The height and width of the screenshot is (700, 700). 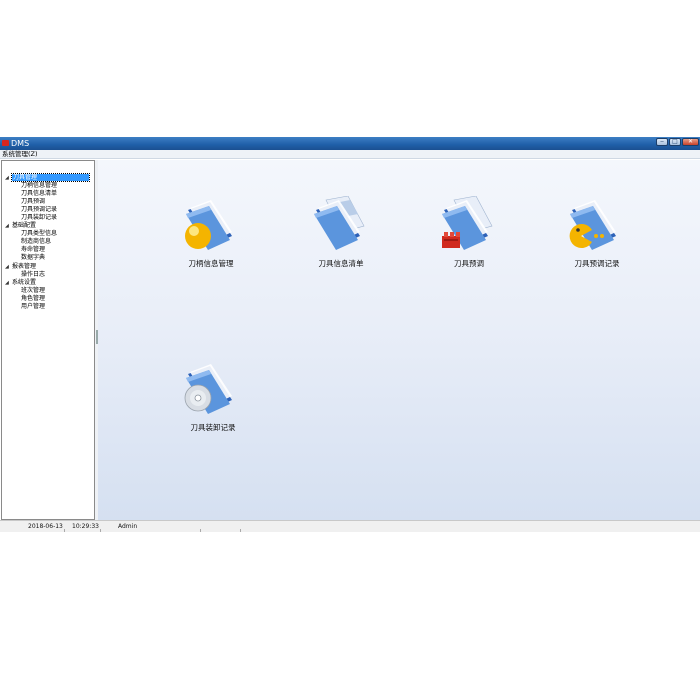 What do you see at coordinates (39, 234) in the screenshot?
I see `tree-item-tool-type: 刀具类型信息` at bounding box center [39, 234].